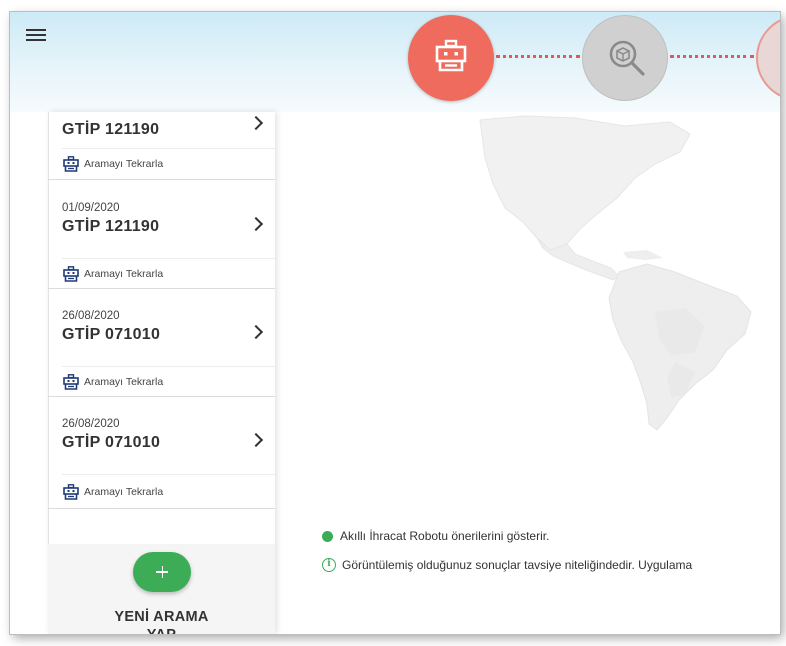 This screenshot has height=646, width=786. I want to click on caribbean-shape, so click(643, 255).